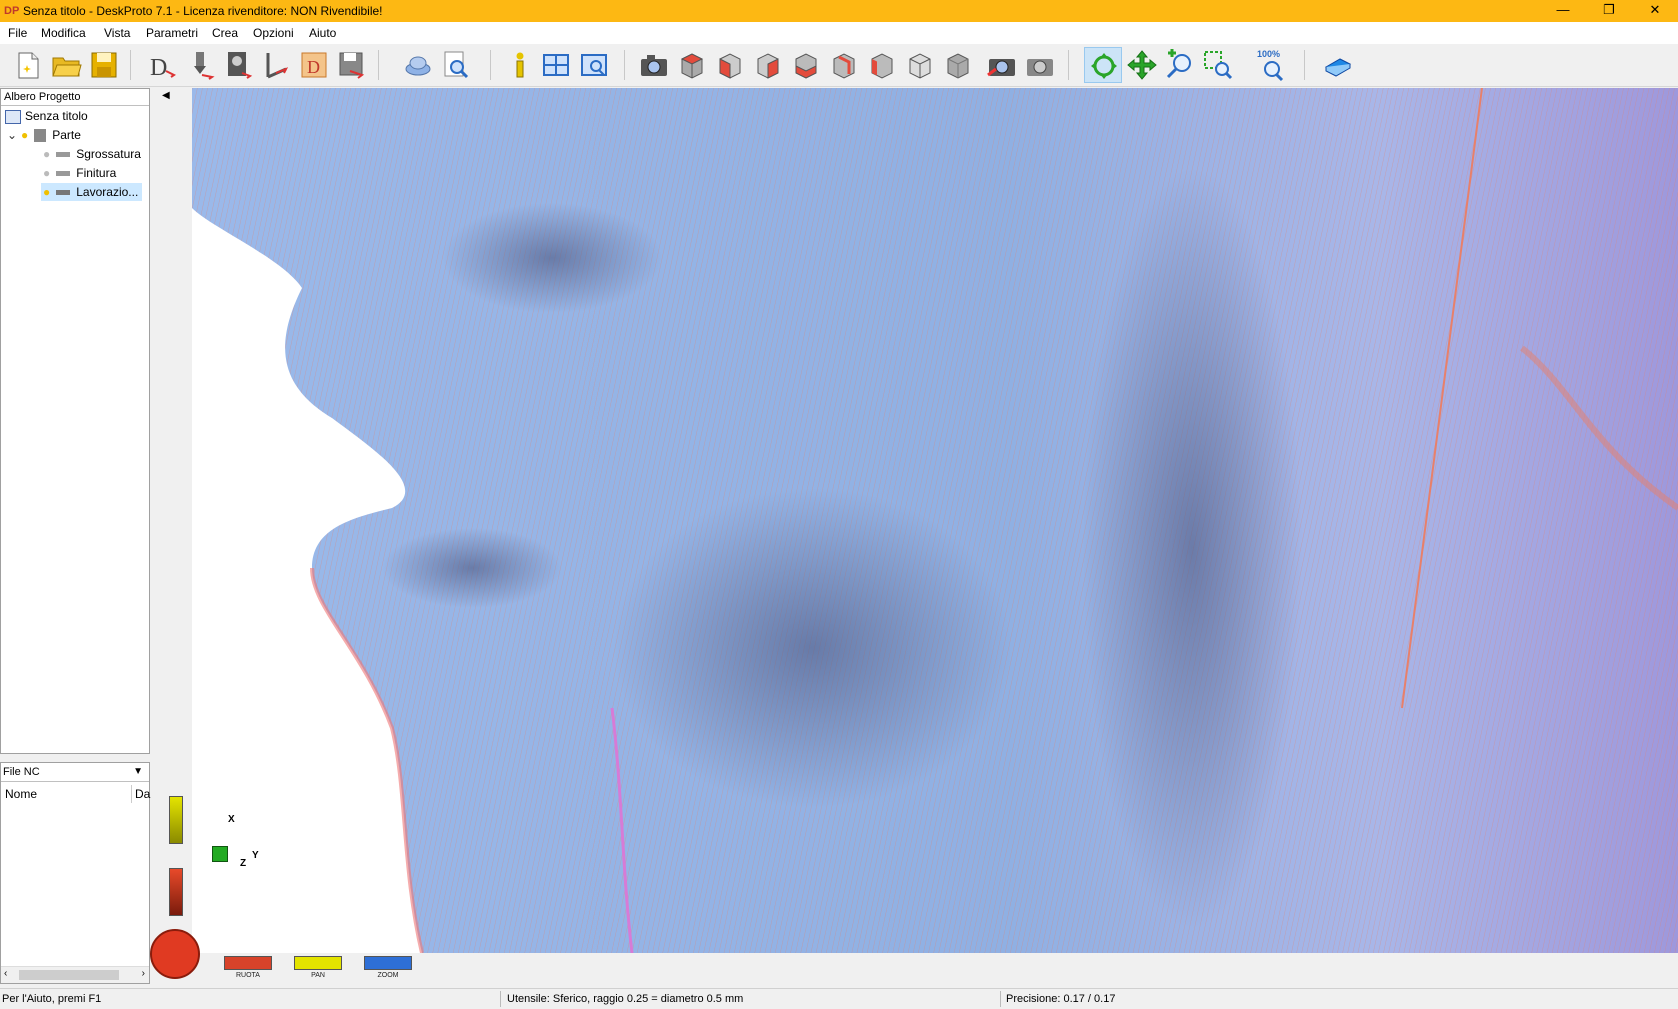 This screenshot has height=1009, width=1678. What do you see at coordinates (17, 33) in the screenshot?
I see `menu-file: File` at bounding box center [17, 33].